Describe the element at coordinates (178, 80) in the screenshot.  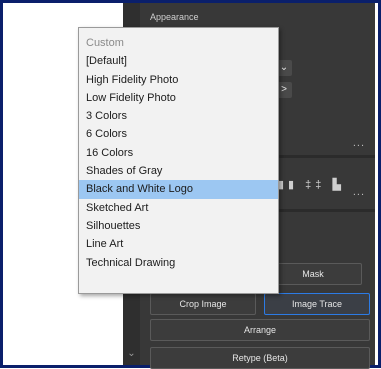
I see `menu-item-high-fidelity-photo: High Fidelity Photo` at that location.